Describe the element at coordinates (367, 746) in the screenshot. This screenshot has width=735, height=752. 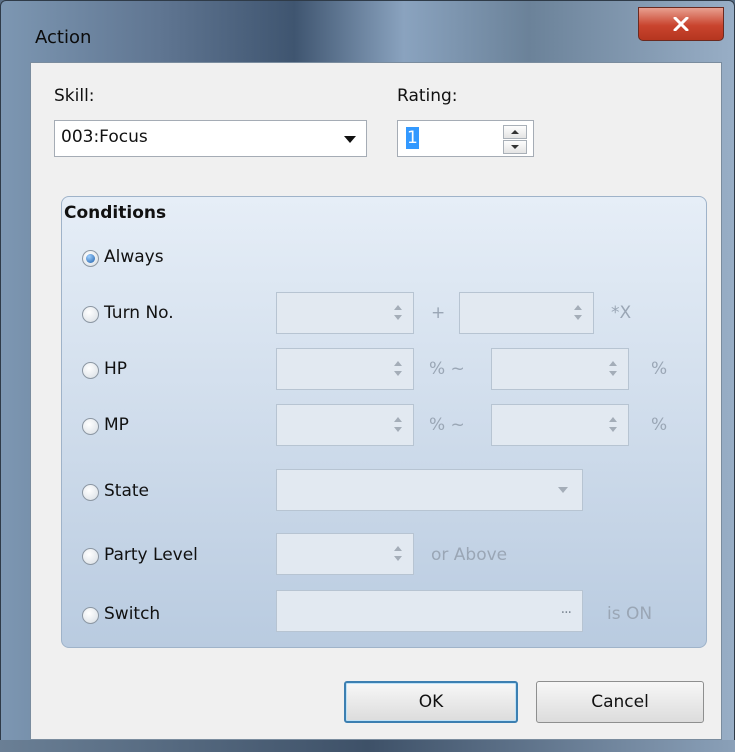
I see `window-bottom-edge` at that location.